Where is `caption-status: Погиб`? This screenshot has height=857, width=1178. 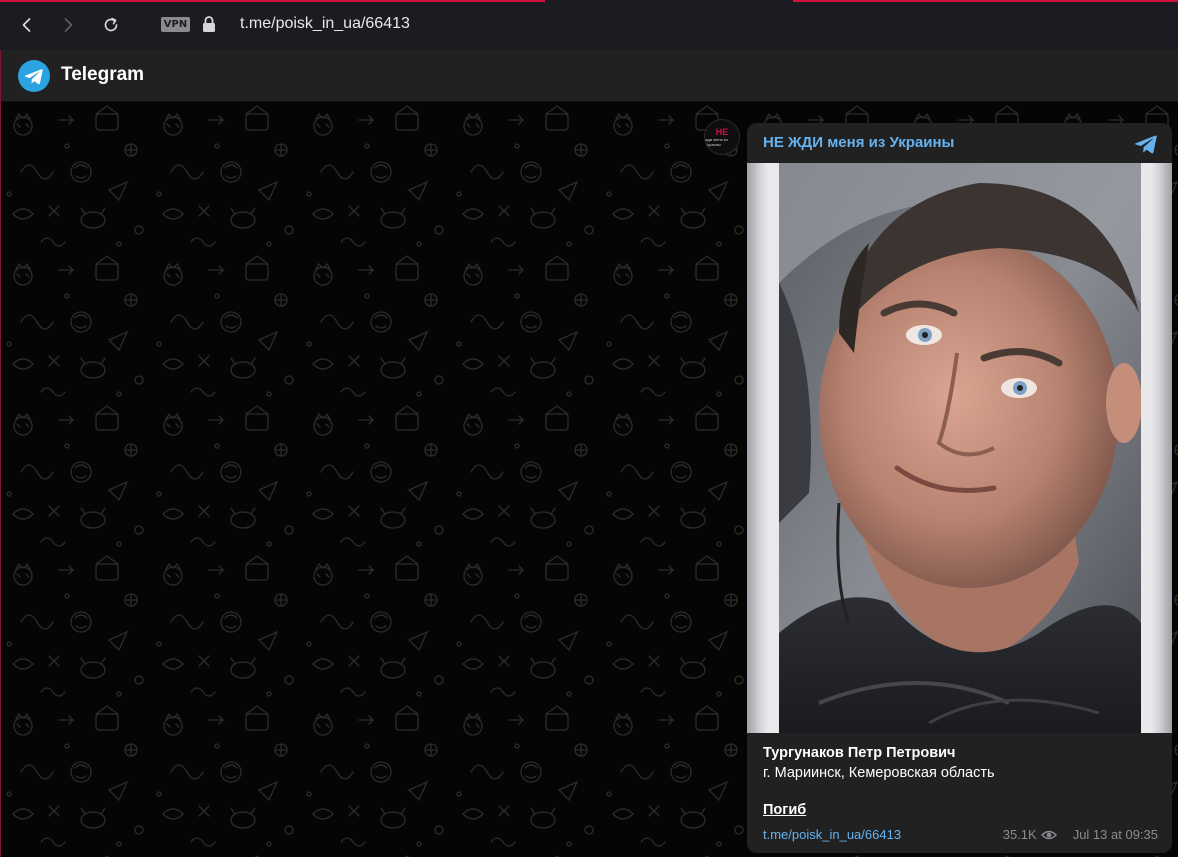 caption-status: Погиб is located at coordinates (785, 810).